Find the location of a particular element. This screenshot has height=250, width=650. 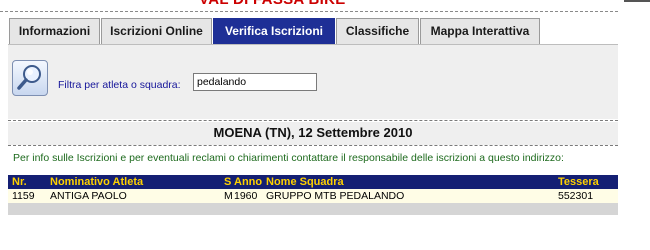

banner-title: VAL DI FASSA BIKE is located at coordinates (272, 4).